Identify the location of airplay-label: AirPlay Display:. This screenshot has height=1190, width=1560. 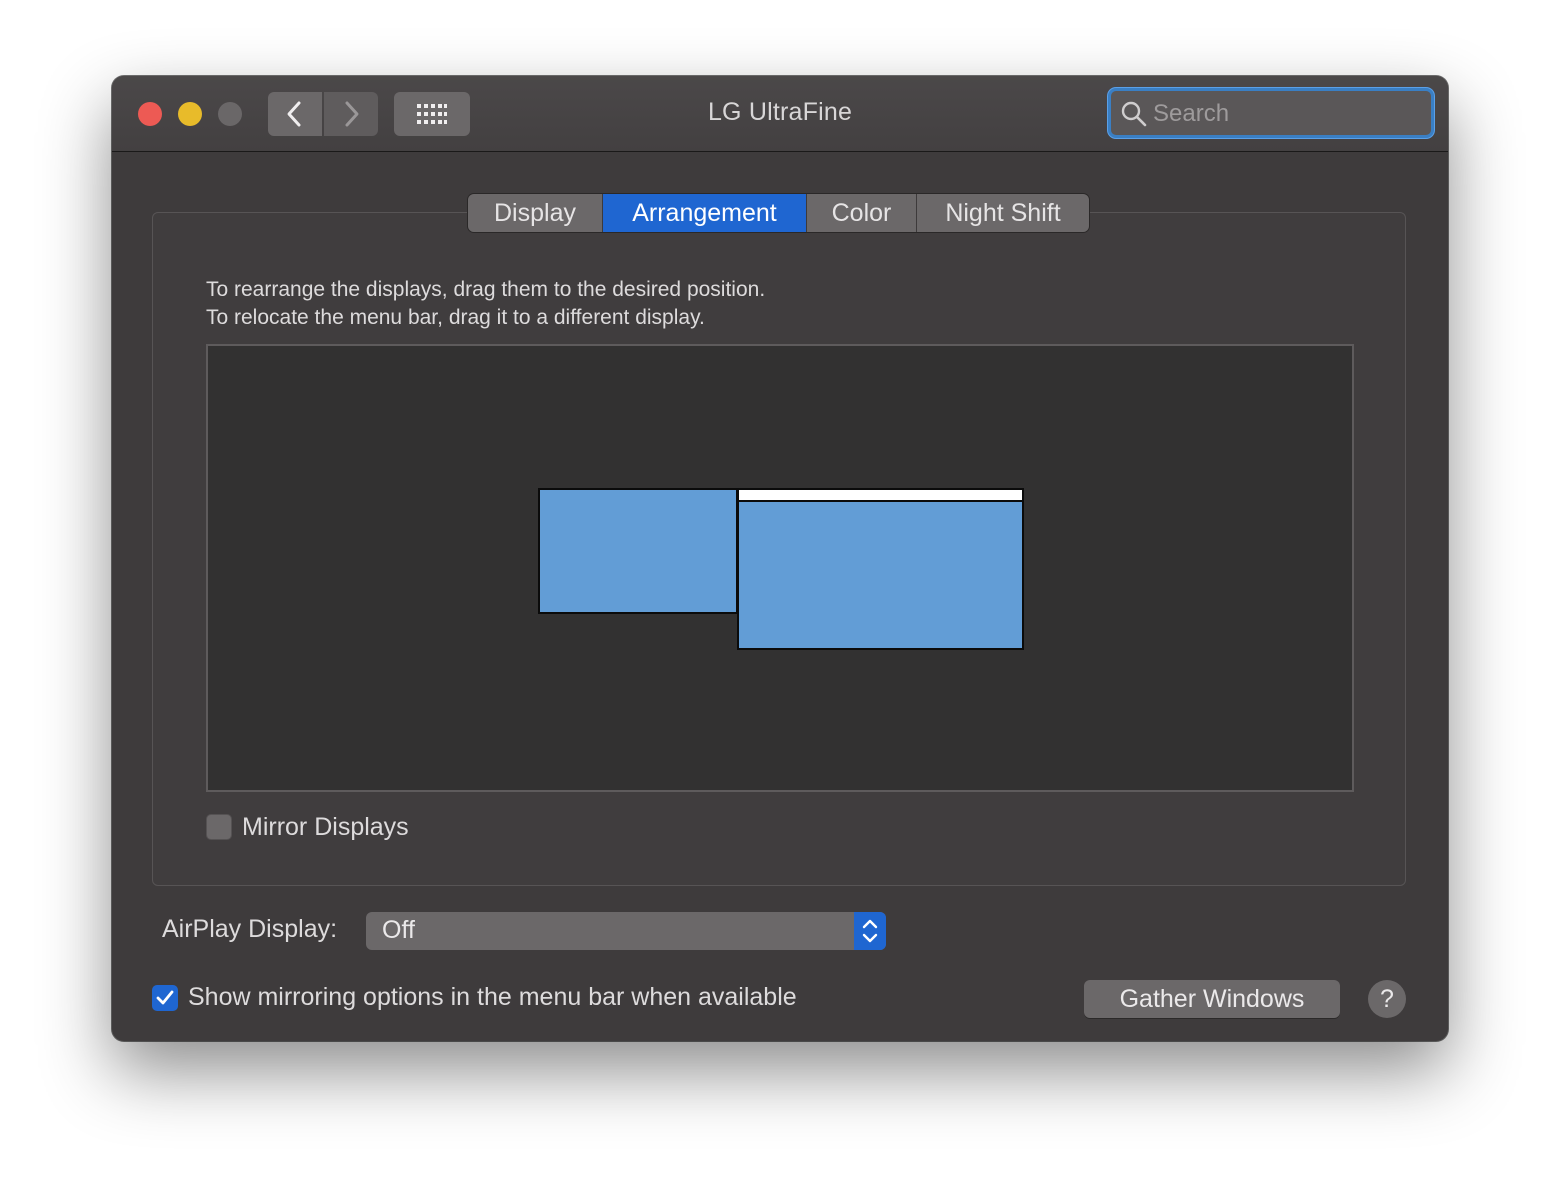
(250, 929).